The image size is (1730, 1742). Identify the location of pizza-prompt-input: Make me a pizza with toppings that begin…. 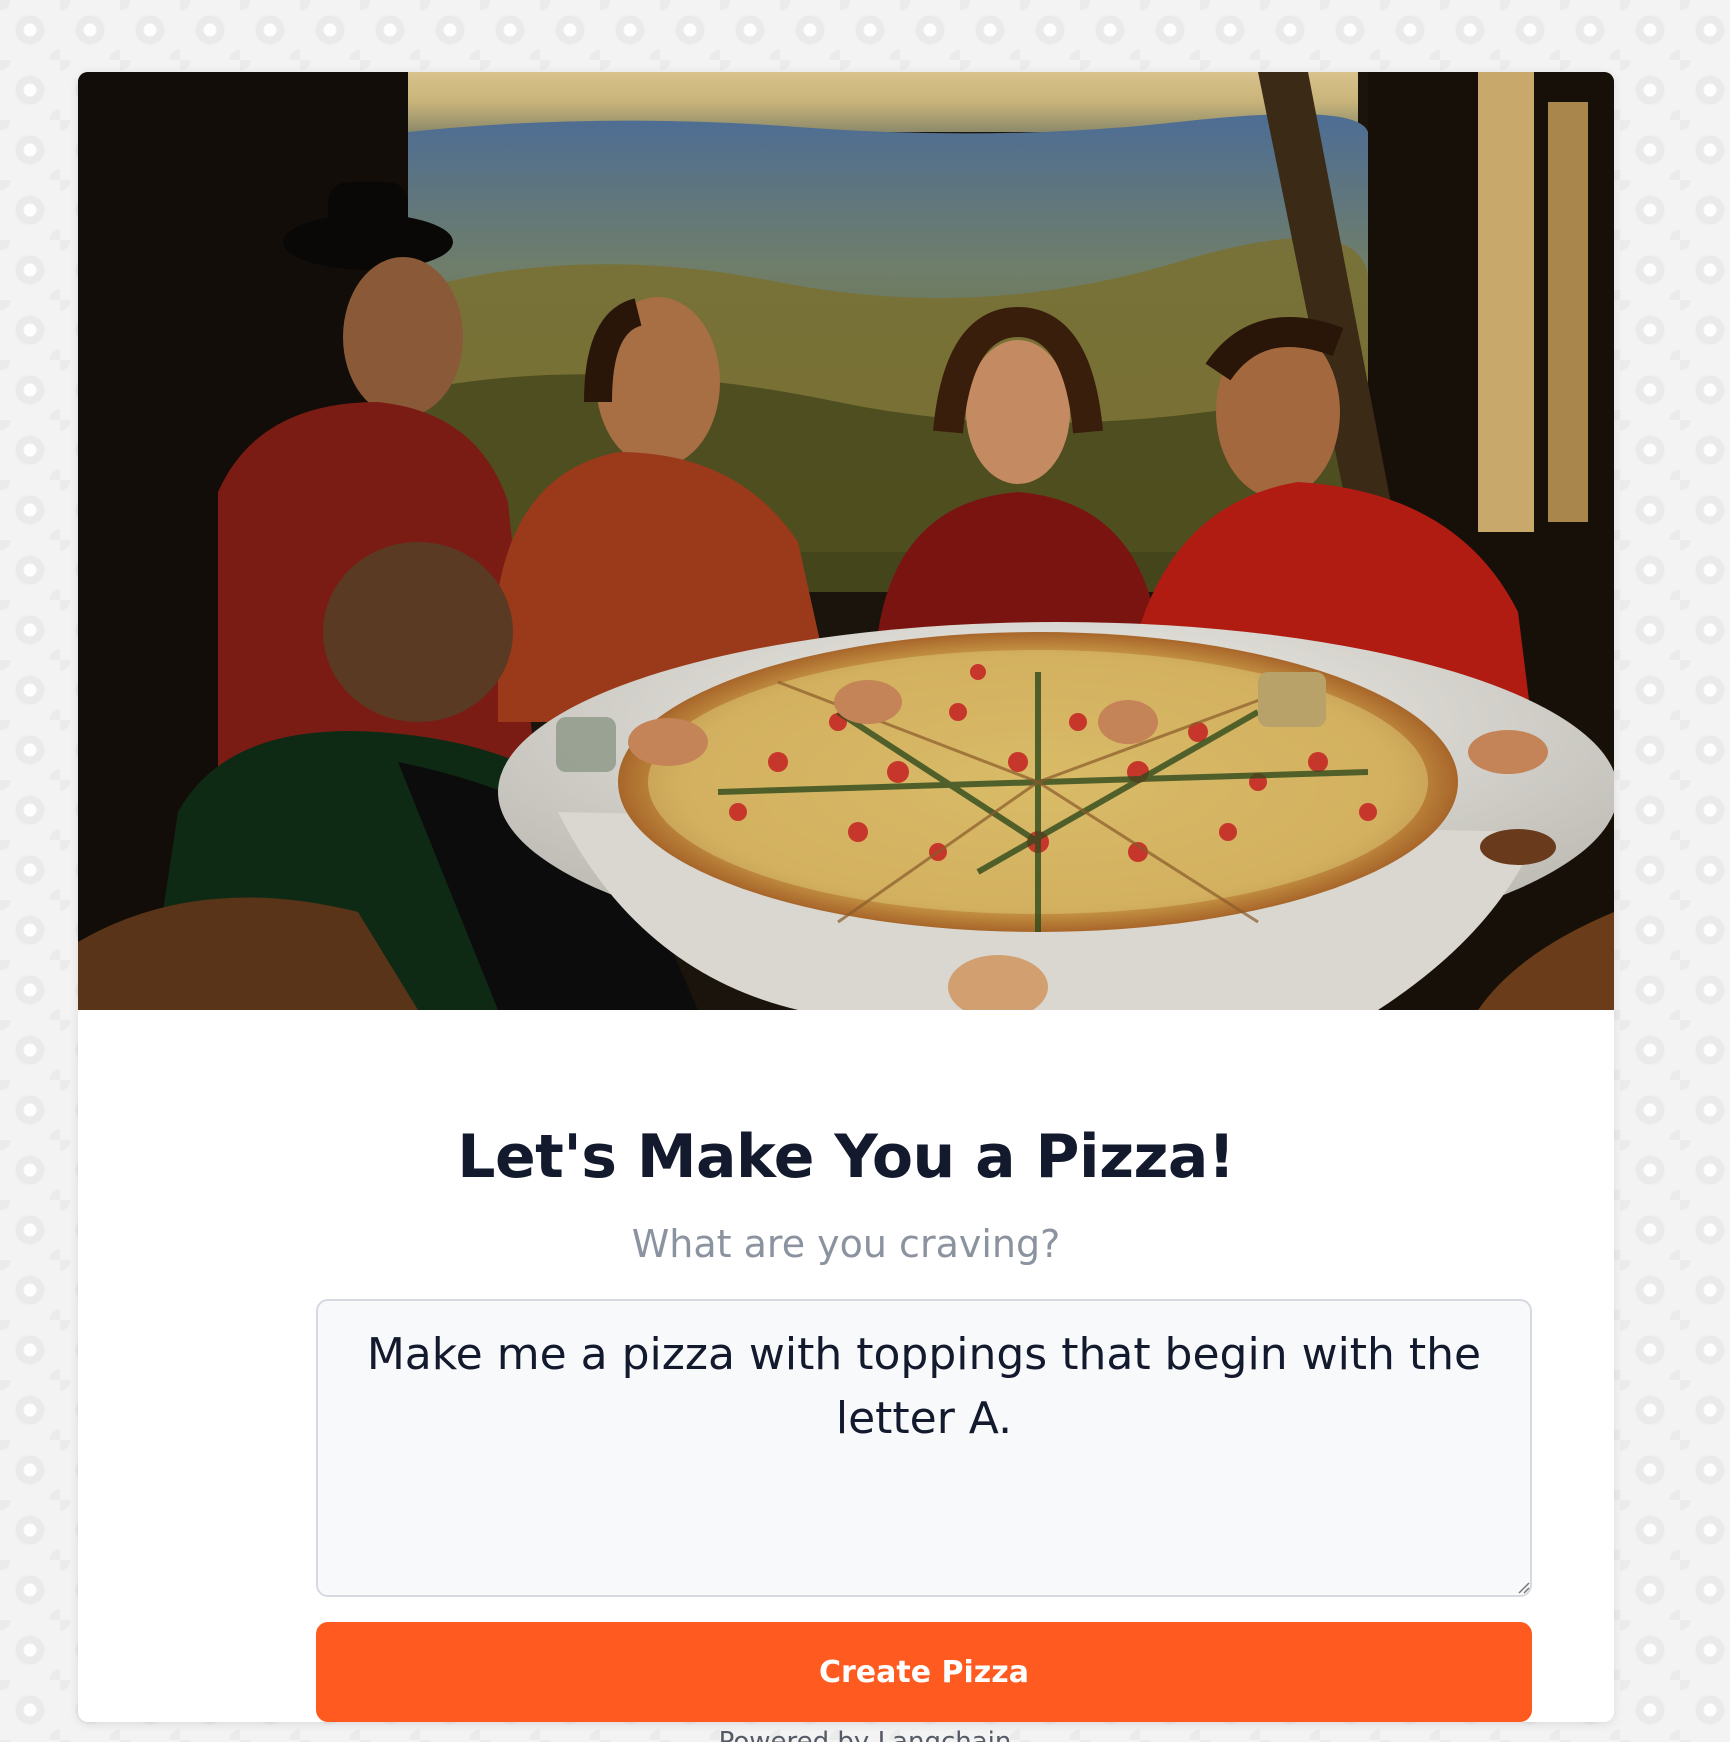
(924, 1448).